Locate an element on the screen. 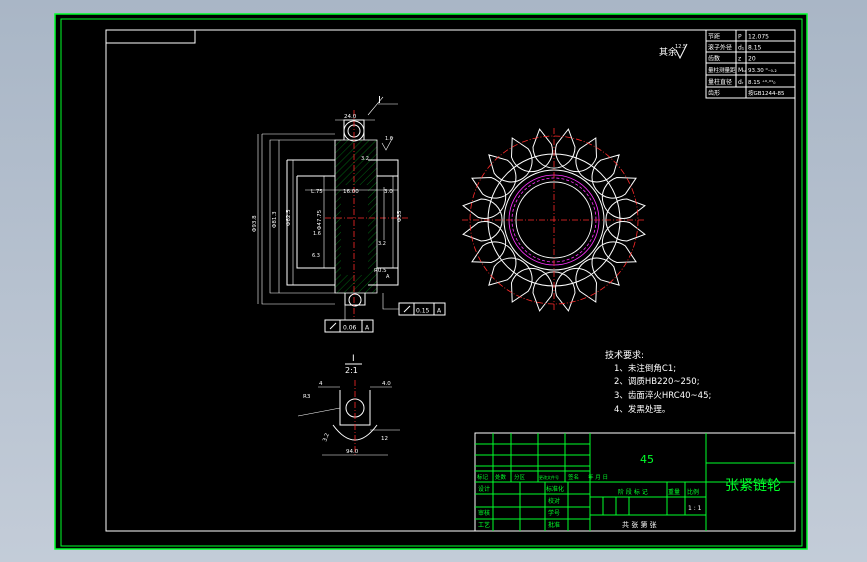 Image resolution: width=867 pixels, height=562 pixels. tech-req-item-1: 1、未注倒角C1; is located at coordinates (645, 368).